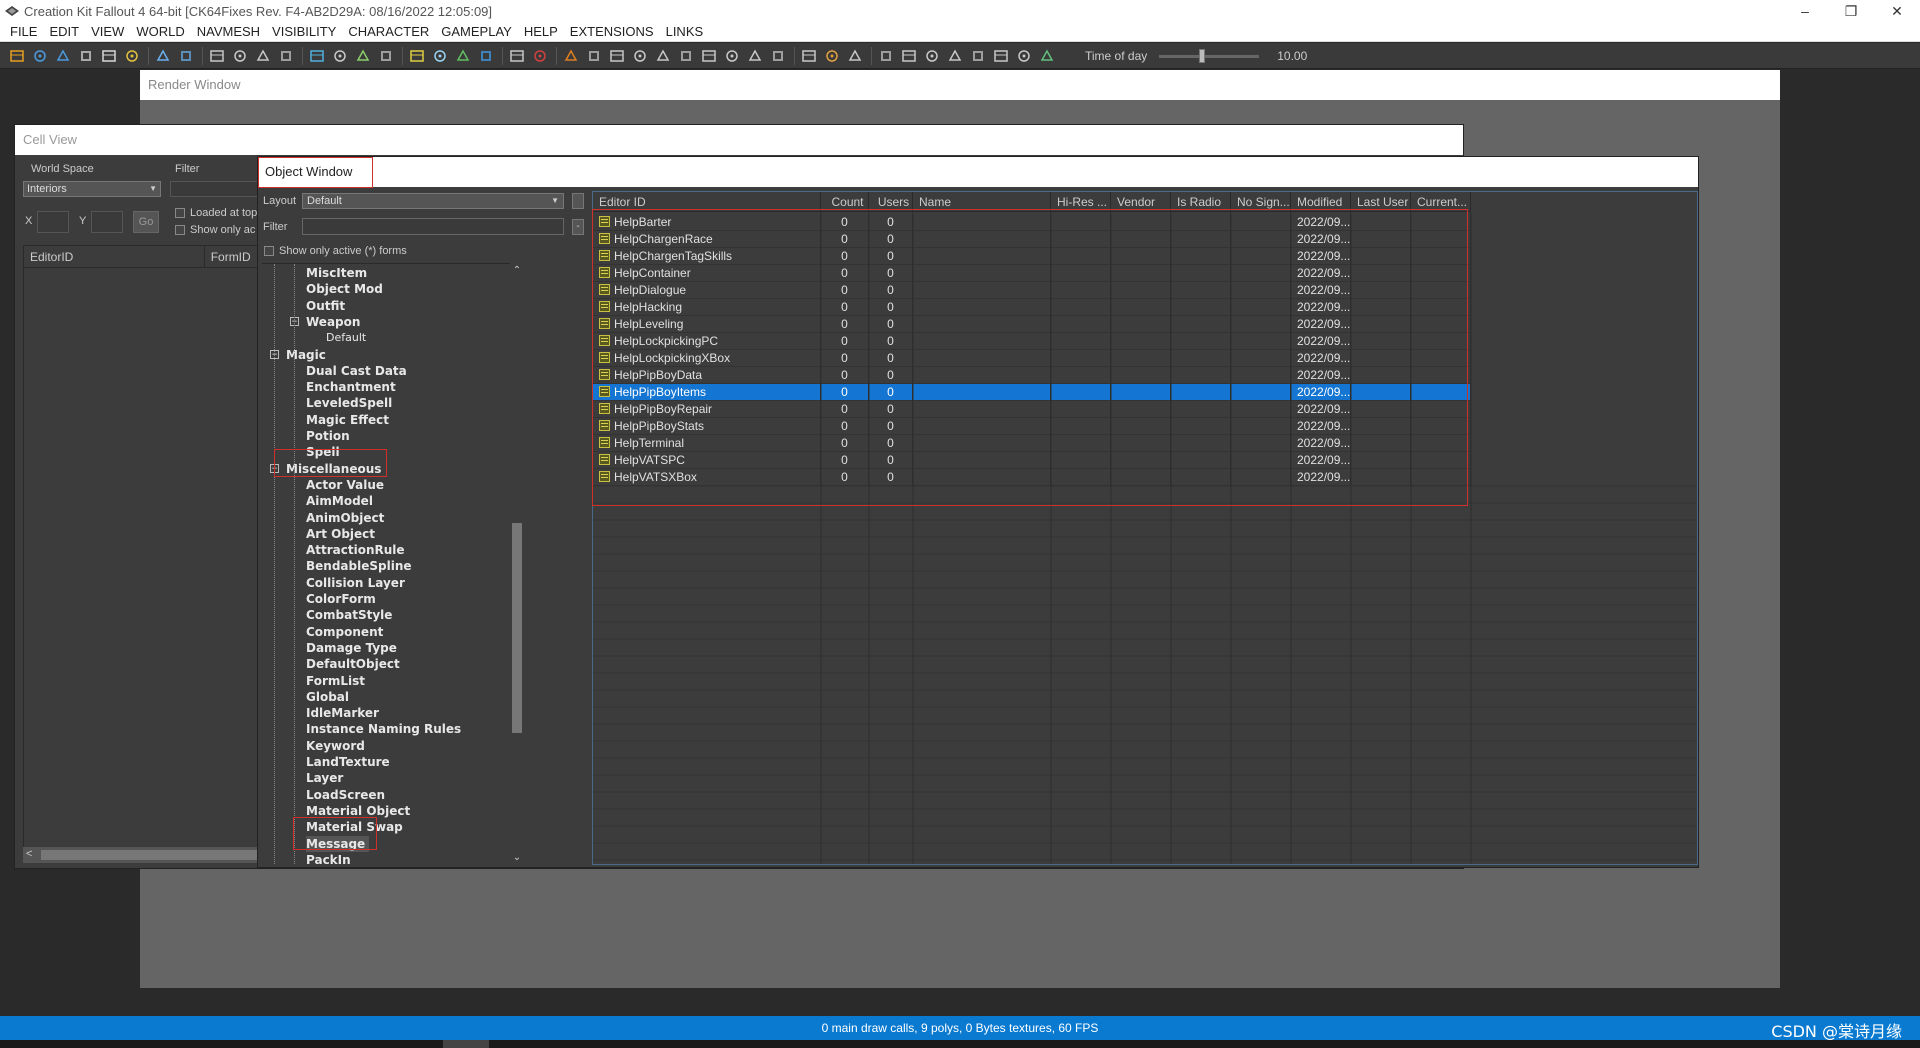  Describe the element at coordinates (346, 289) in the screenshot. I see `tree-item-object-mod: Object Mod` at that location.